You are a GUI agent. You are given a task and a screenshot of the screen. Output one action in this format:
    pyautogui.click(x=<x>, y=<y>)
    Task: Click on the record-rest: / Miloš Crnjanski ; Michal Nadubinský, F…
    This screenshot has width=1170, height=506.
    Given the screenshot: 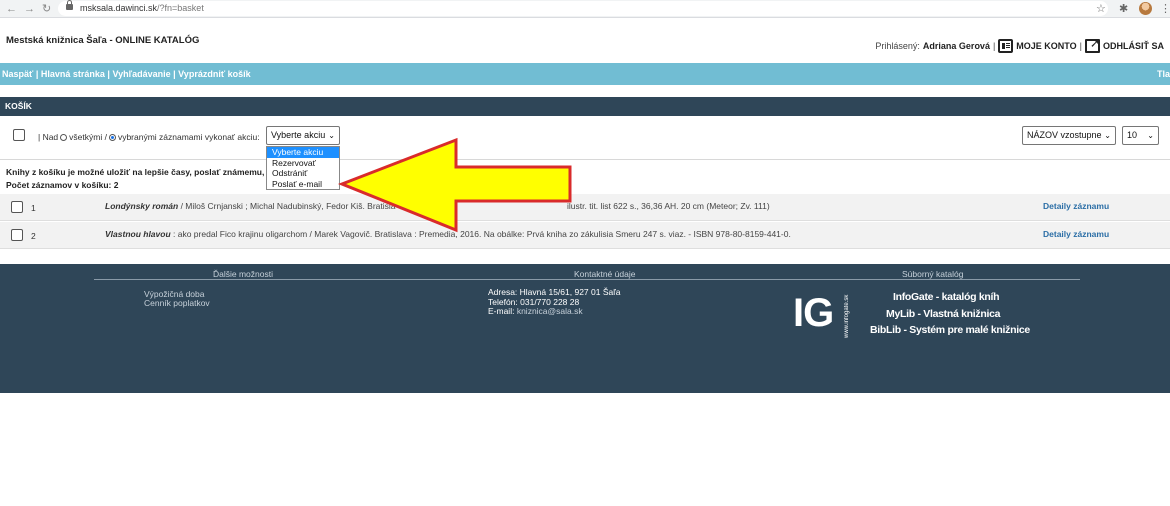 What is the action you would take?
    pyautogui.click(x=287, y=206)
    